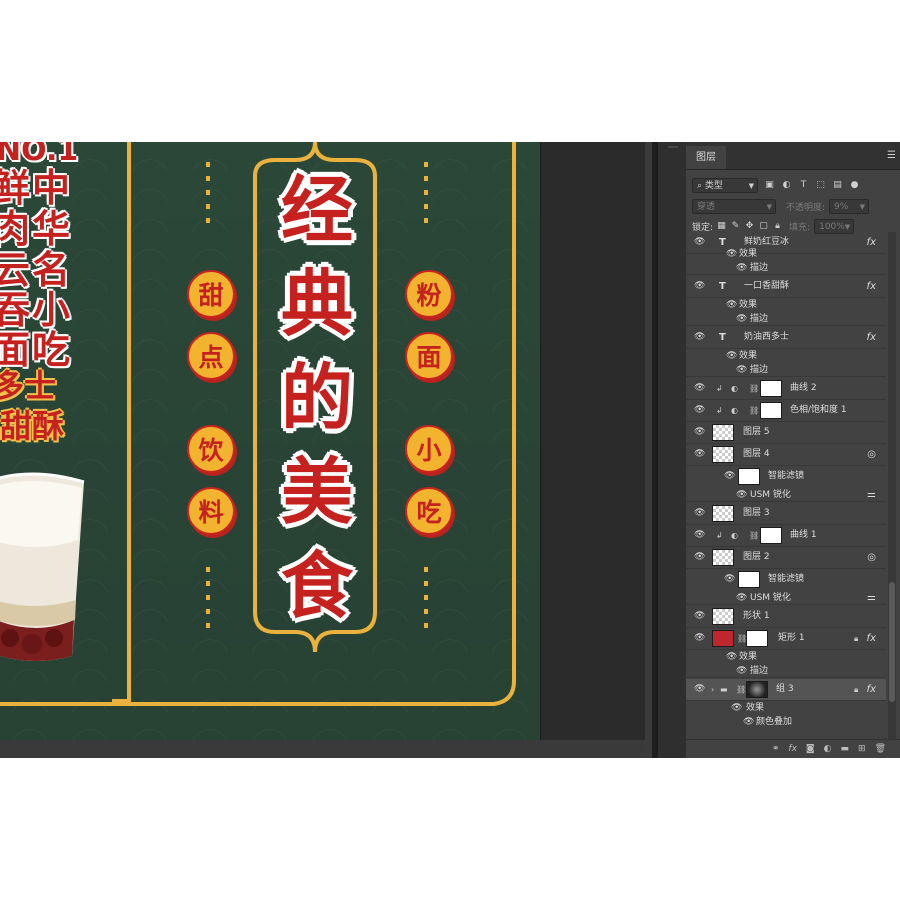 This screenshot has height=900, width=900. I want to click on folder-icon: ▬, so click(845, 749).